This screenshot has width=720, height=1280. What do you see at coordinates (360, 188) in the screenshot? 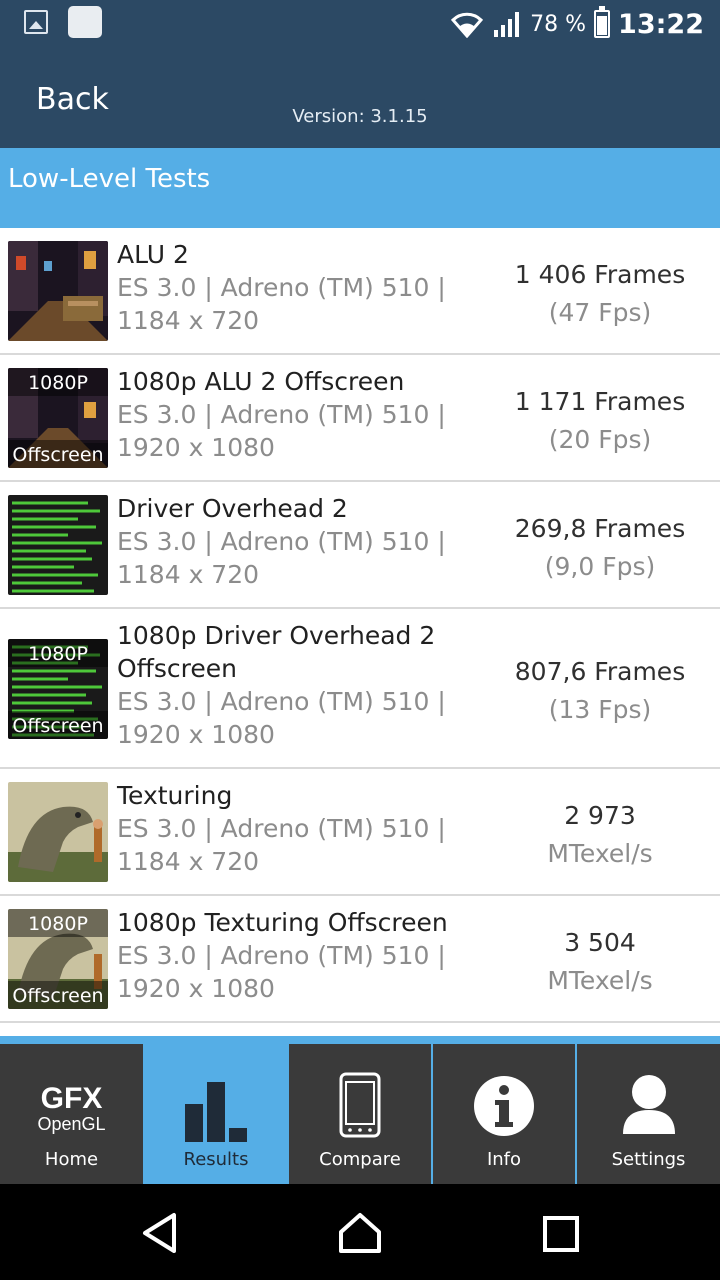
I see `section-header: Low-Level Tests` at bounding box center [360, 188].